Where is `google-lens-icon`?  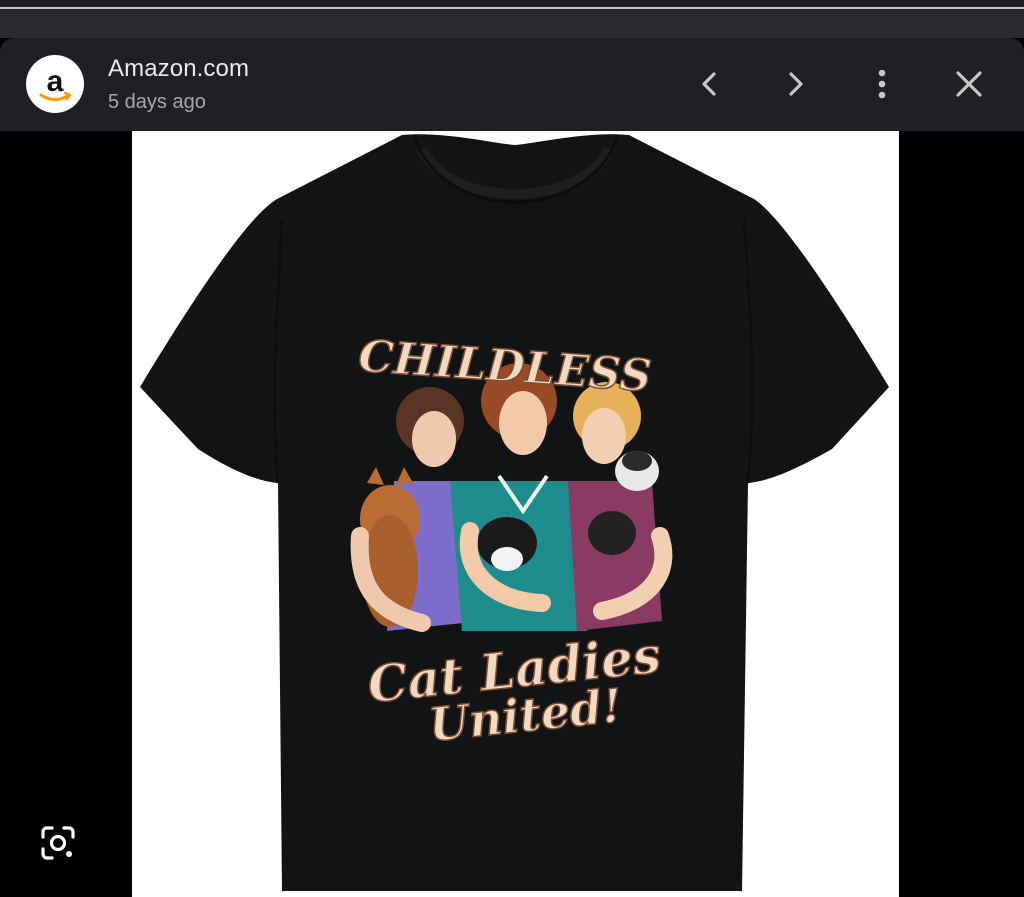 google-lens-icon is located at coordinates (58, 843).